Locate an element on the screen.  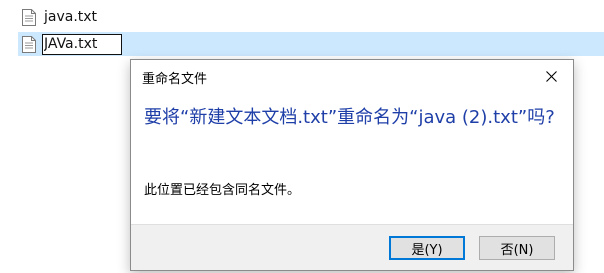
yes-button: 是(Y) is located at coordinates (427, 248).